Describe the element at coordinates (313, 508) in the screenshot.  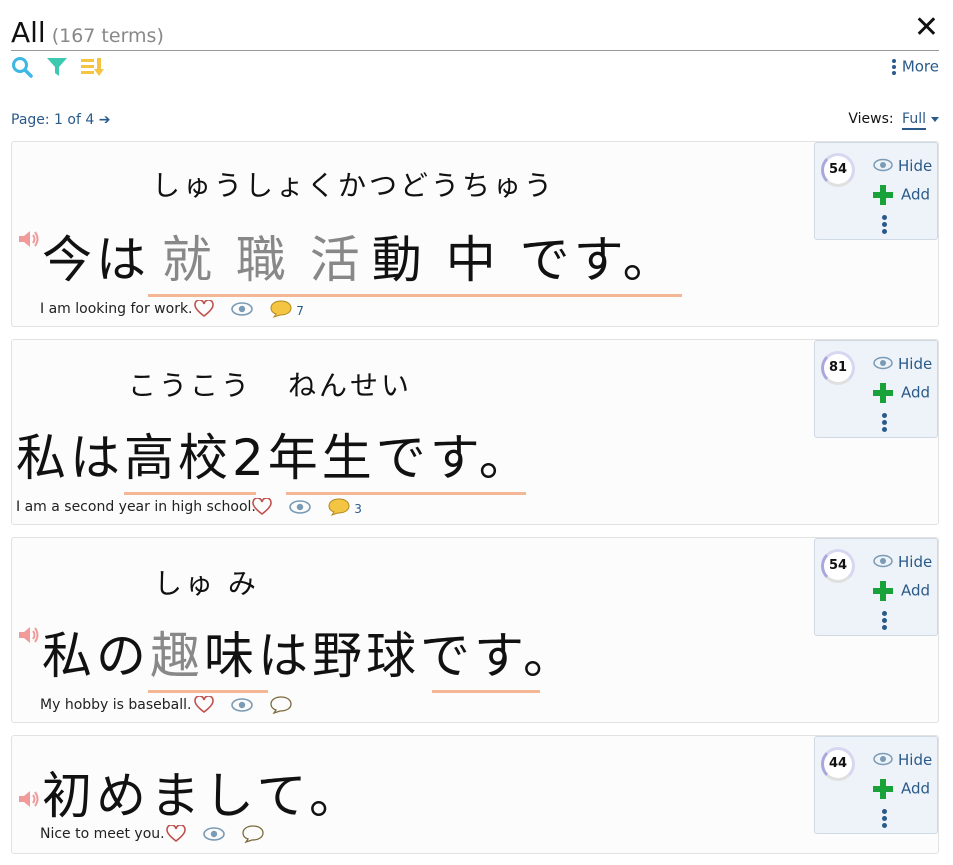
I see `card-actions: 3` at that location.